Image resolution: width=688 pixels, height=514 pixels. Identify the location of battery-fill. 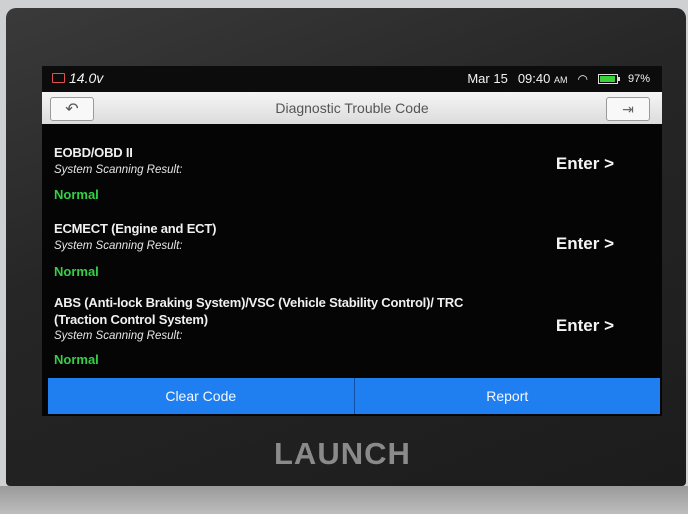
(607, 78).